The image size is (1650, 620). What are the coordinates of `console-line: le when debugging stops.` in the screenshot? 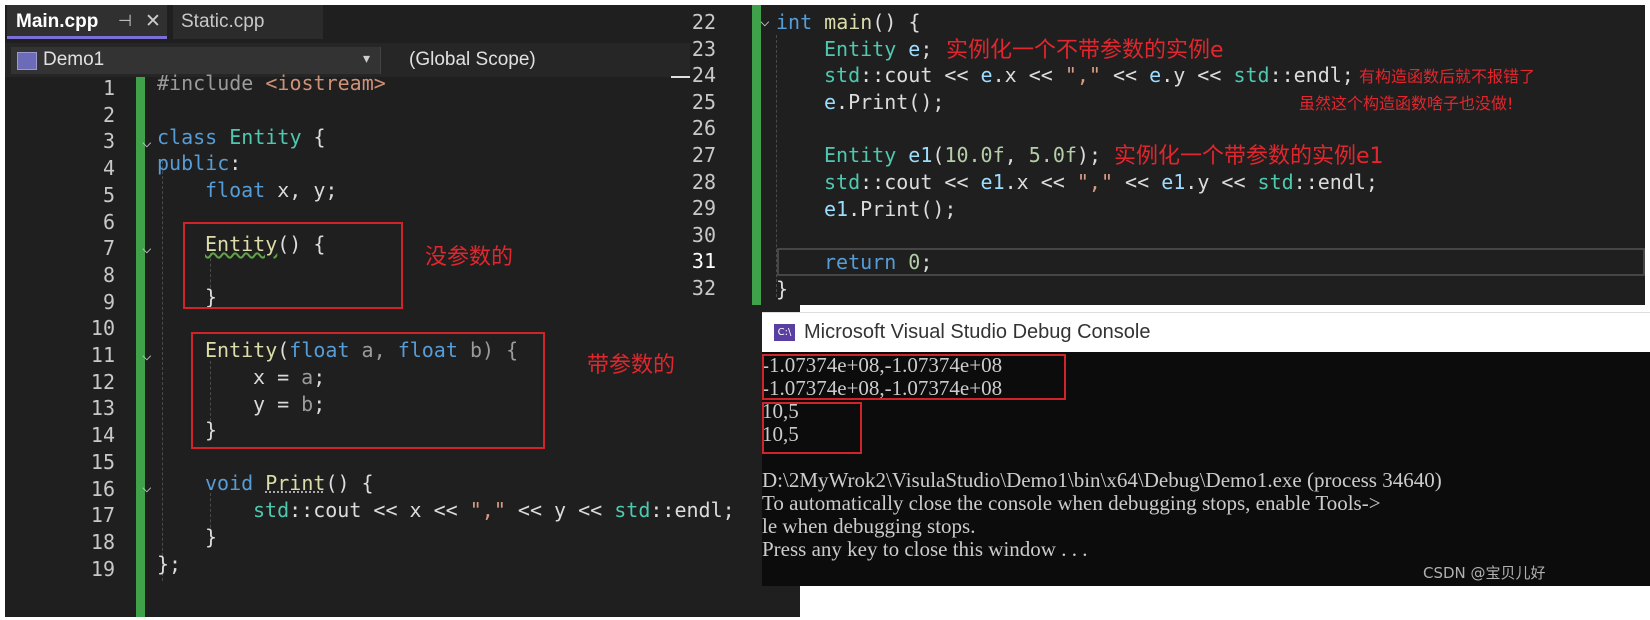 It's located at (869, 526).